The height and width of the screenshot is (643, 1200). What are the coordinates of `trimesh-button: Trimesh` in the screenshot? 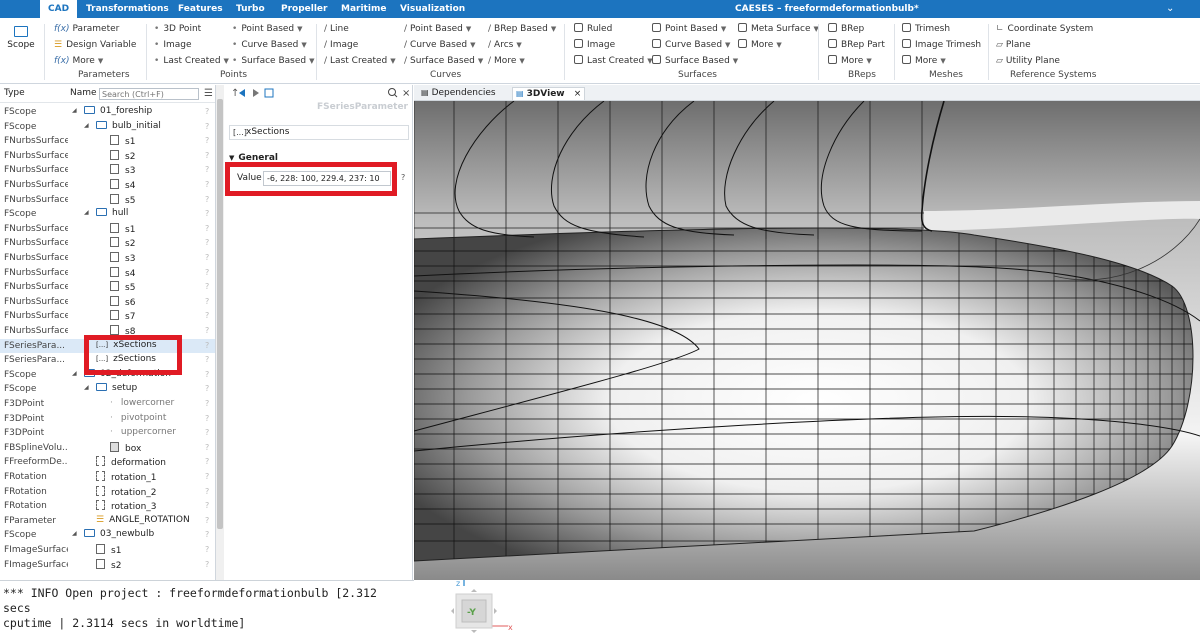 It's located at (926, 29).